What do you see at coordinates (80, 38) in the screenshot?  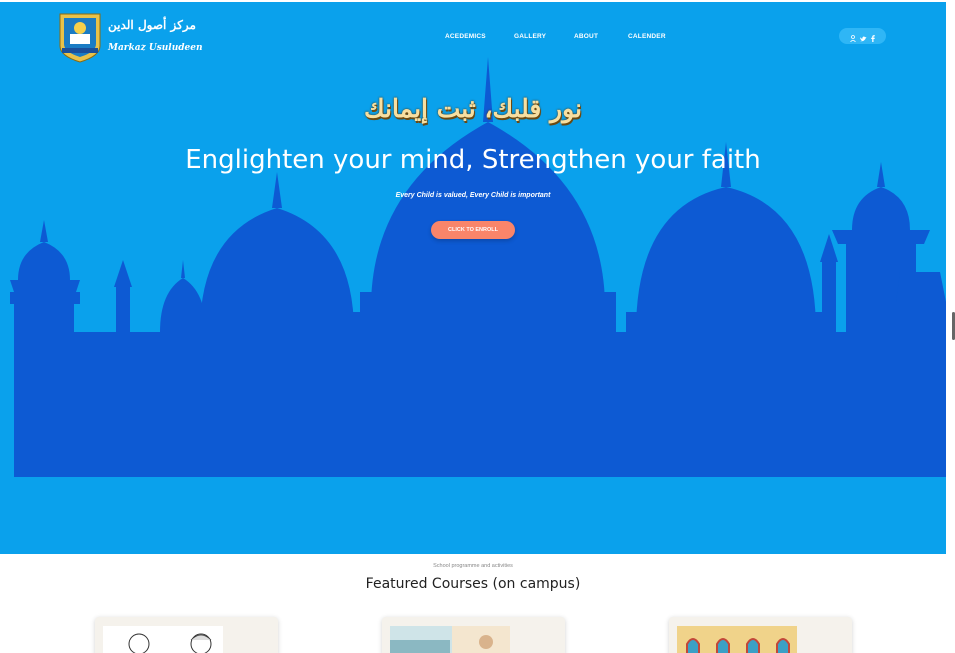 I see `school-logo` at bounding box center [80, 38].